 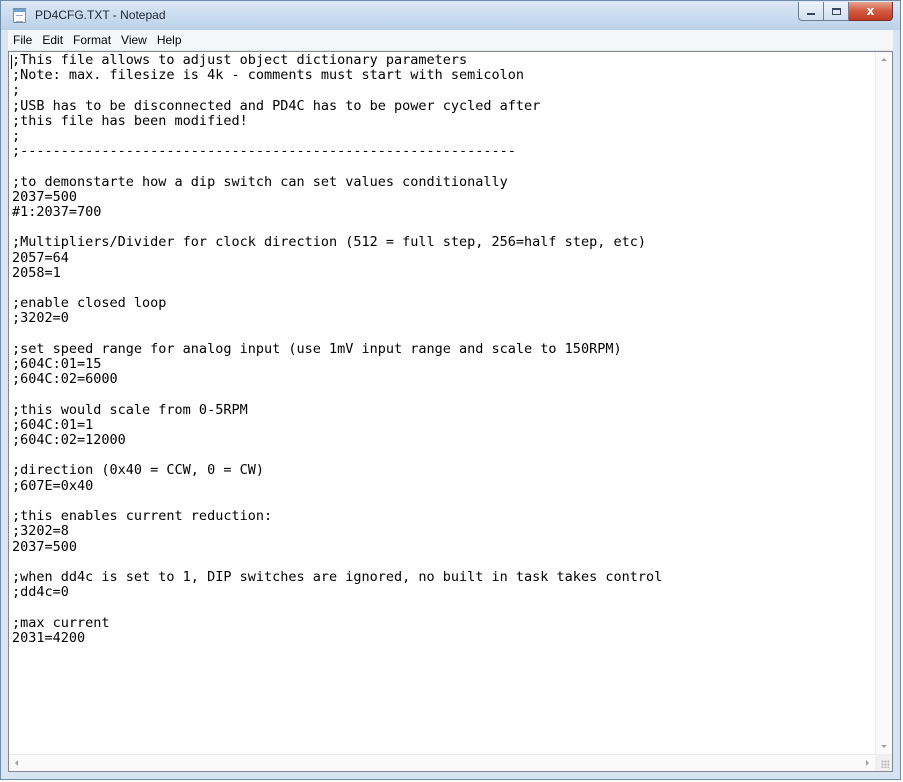 I want to click on window-title: PD4CFG.TXT - Notepad, so click(x=100, y=15).